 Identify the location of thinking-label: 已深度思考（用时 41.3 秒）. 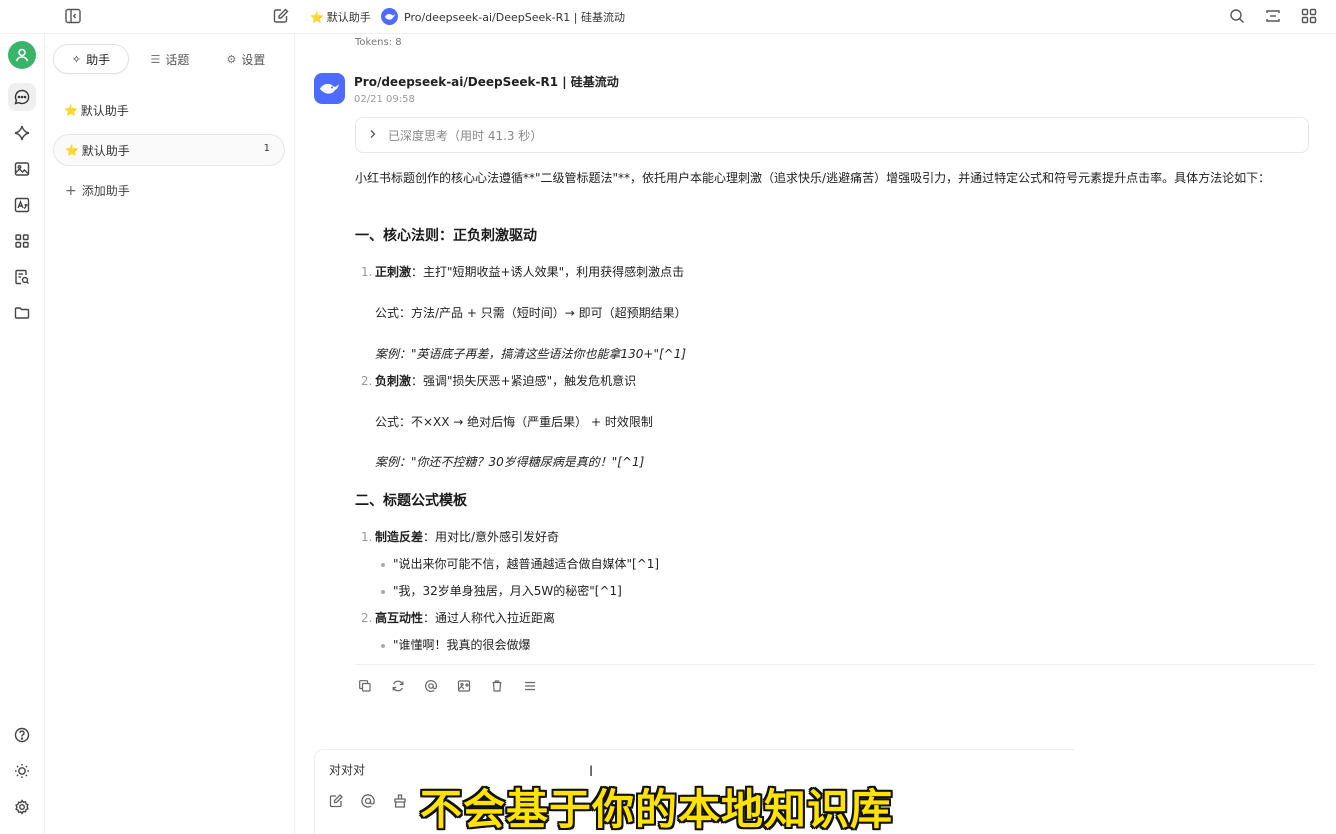
(465, 135).